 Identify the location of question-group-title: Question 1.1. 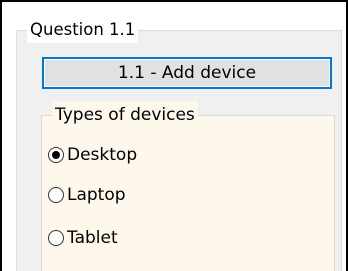
(83, 29).